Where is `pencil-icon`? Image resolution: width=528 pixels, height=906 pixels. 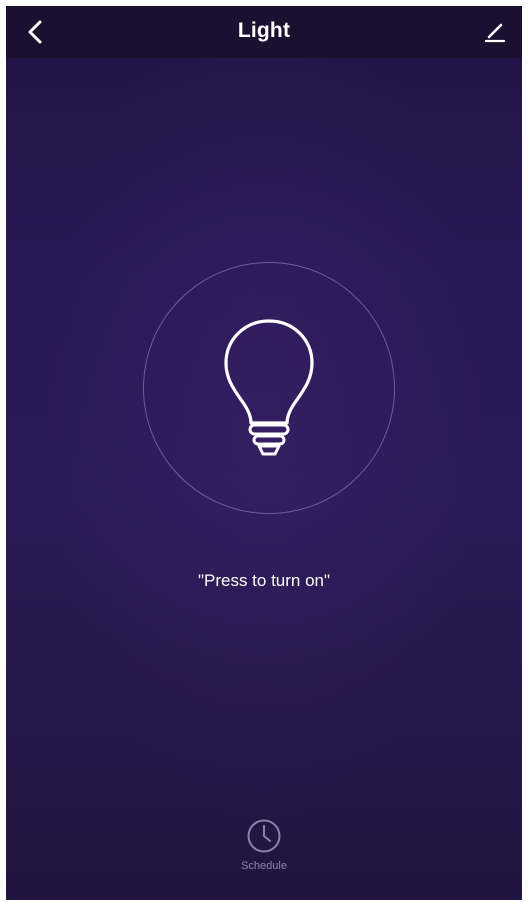 pencil-icon is located at coordinates (495, 33).